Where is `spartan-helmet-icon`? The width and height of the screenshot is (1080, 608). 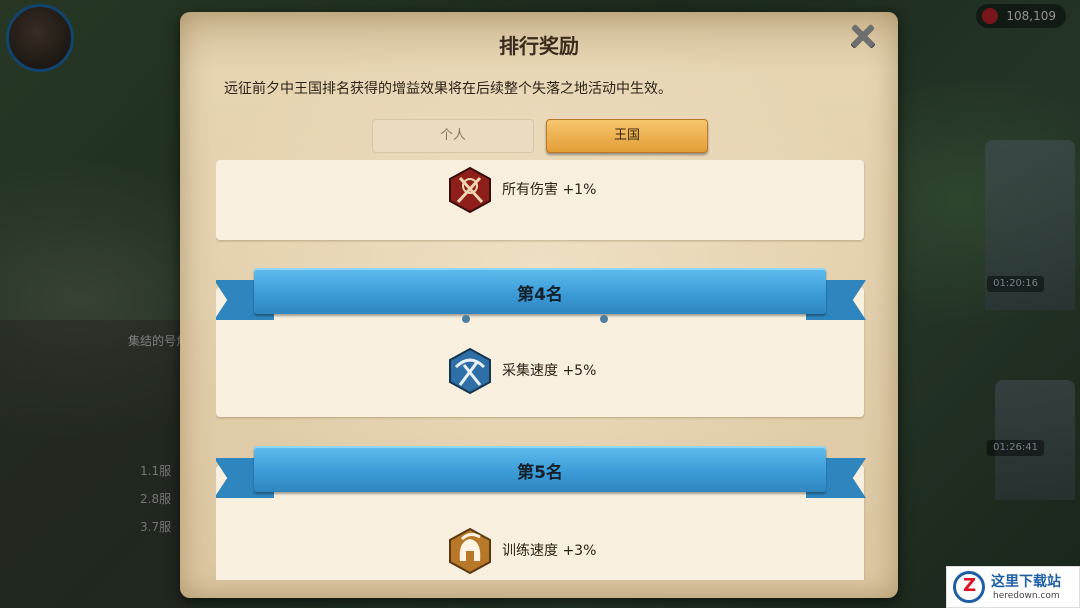 spartan-helmet-icon is located at coordinates (470, 551).